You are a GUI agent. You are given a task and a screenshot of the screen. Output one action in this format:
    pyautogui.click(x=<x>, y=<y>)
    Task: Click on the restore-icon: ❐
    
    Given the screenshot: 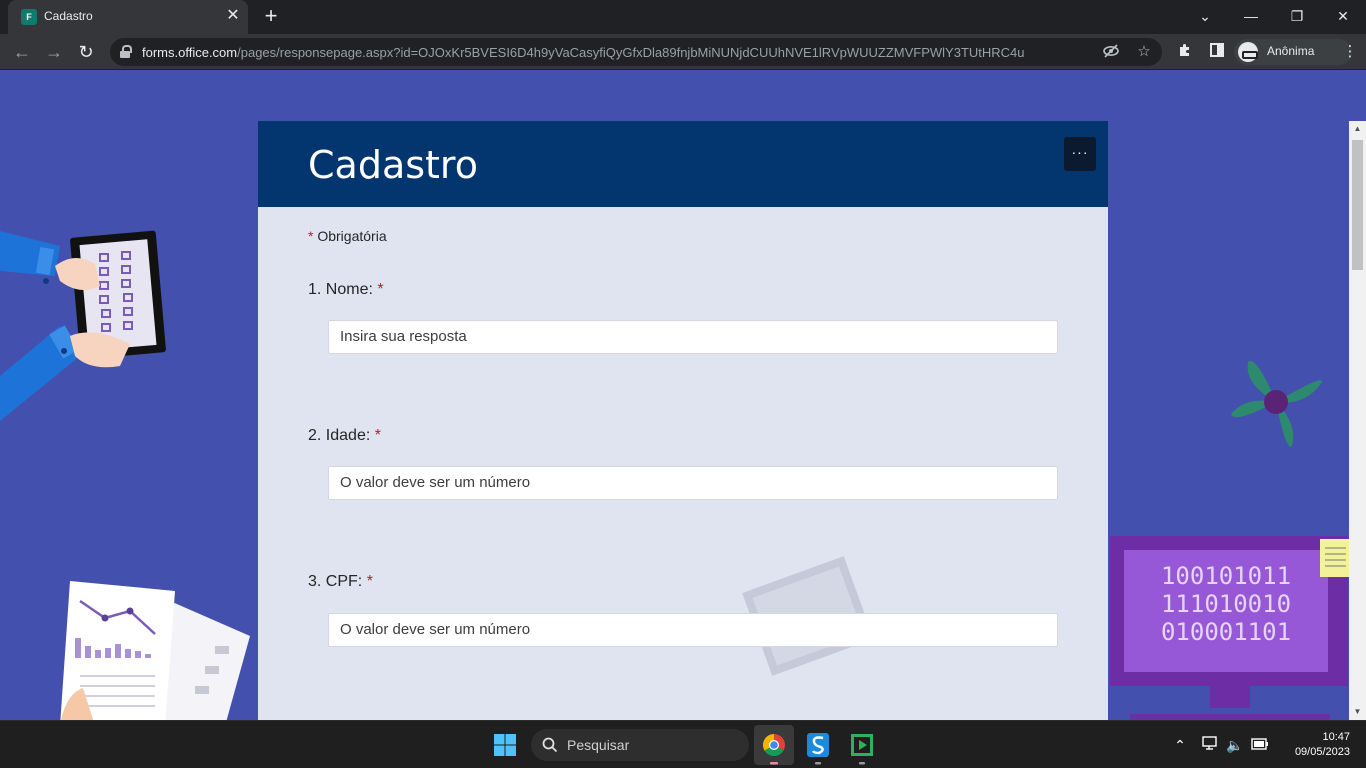 What is the action you would take?
    pyautogui.click(x=1297, y=16)
    